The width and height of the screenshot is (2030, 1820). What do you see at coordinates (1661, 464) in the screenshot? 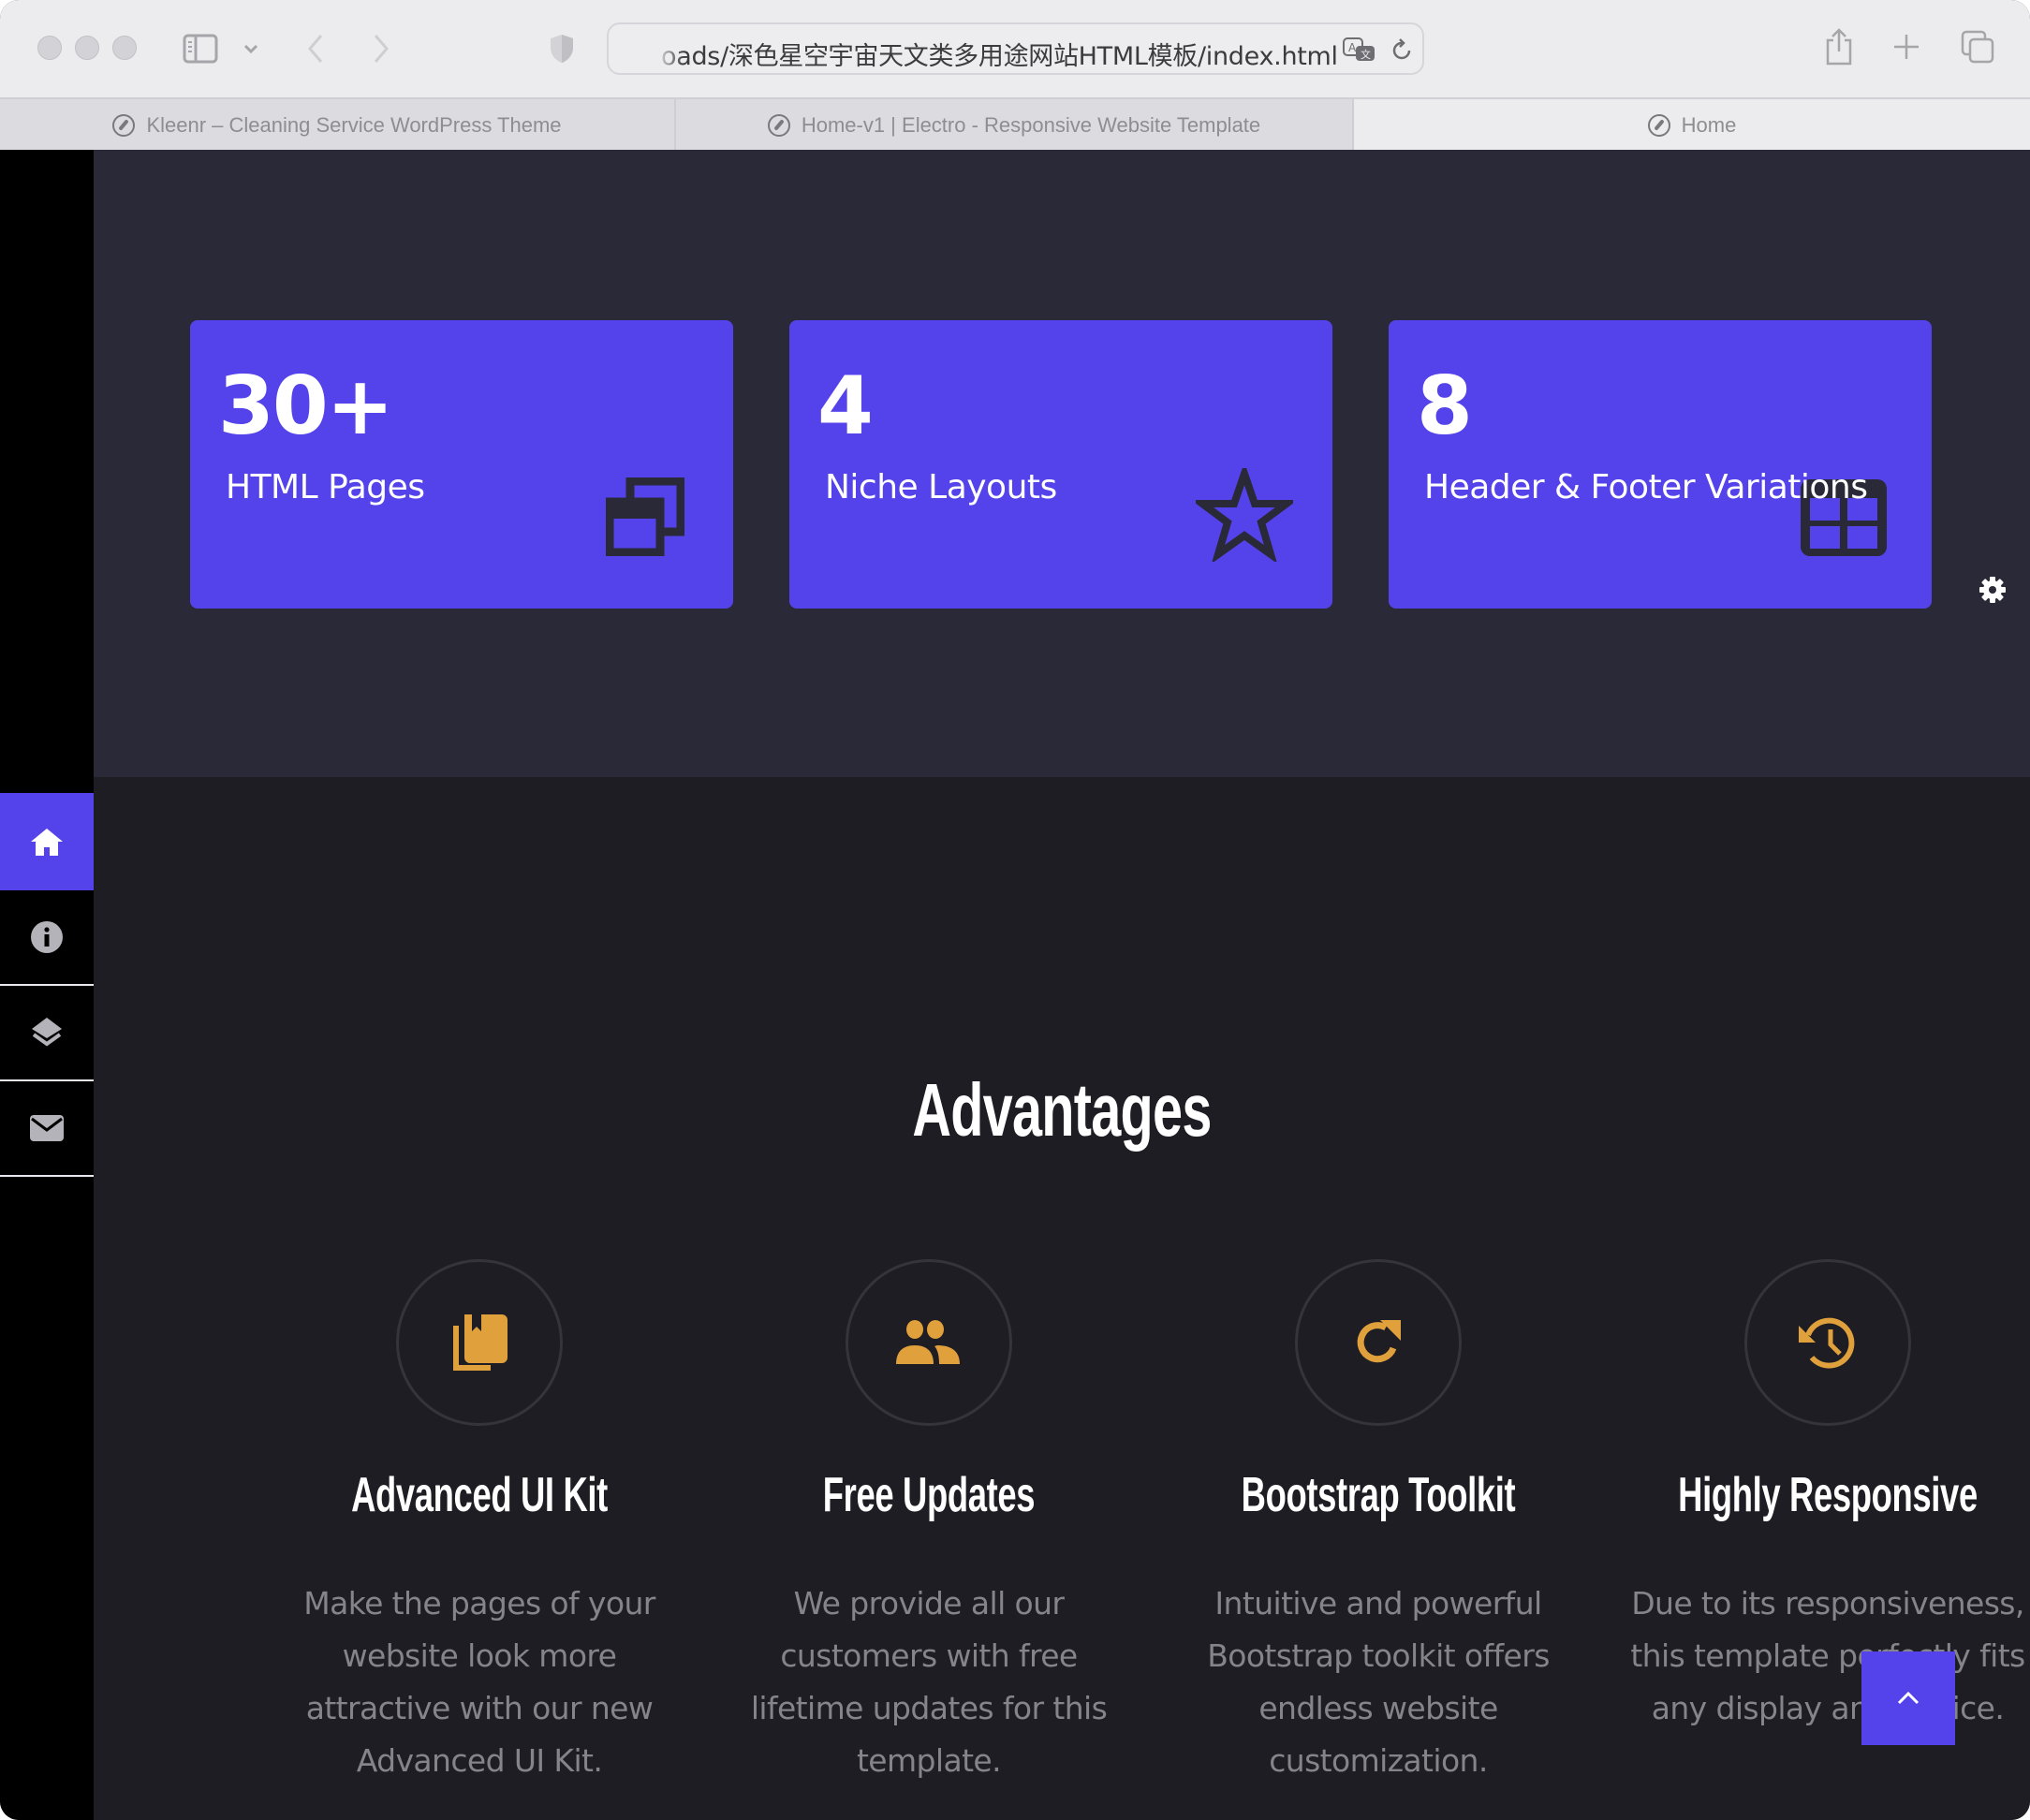
I see `stat-card-header-footer: 8 Header & Footer Variations` at bounding box center [1661, 464].